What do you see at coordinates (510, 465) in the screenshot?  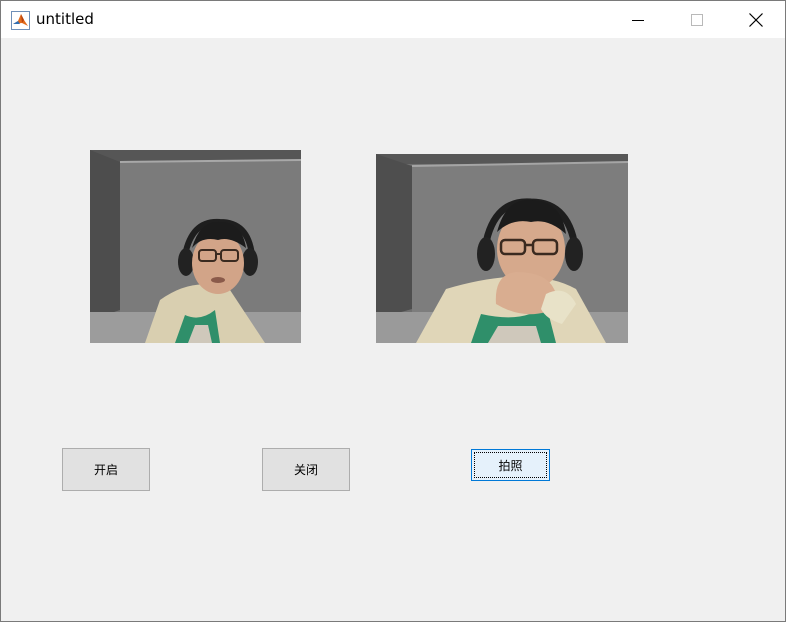 I see `take-photo-button: 拍照` at bounding box center [510, 465].